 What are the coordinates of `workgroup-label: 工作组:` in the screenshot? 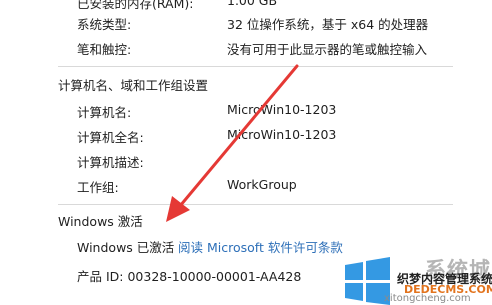 It's located at (98, 187).